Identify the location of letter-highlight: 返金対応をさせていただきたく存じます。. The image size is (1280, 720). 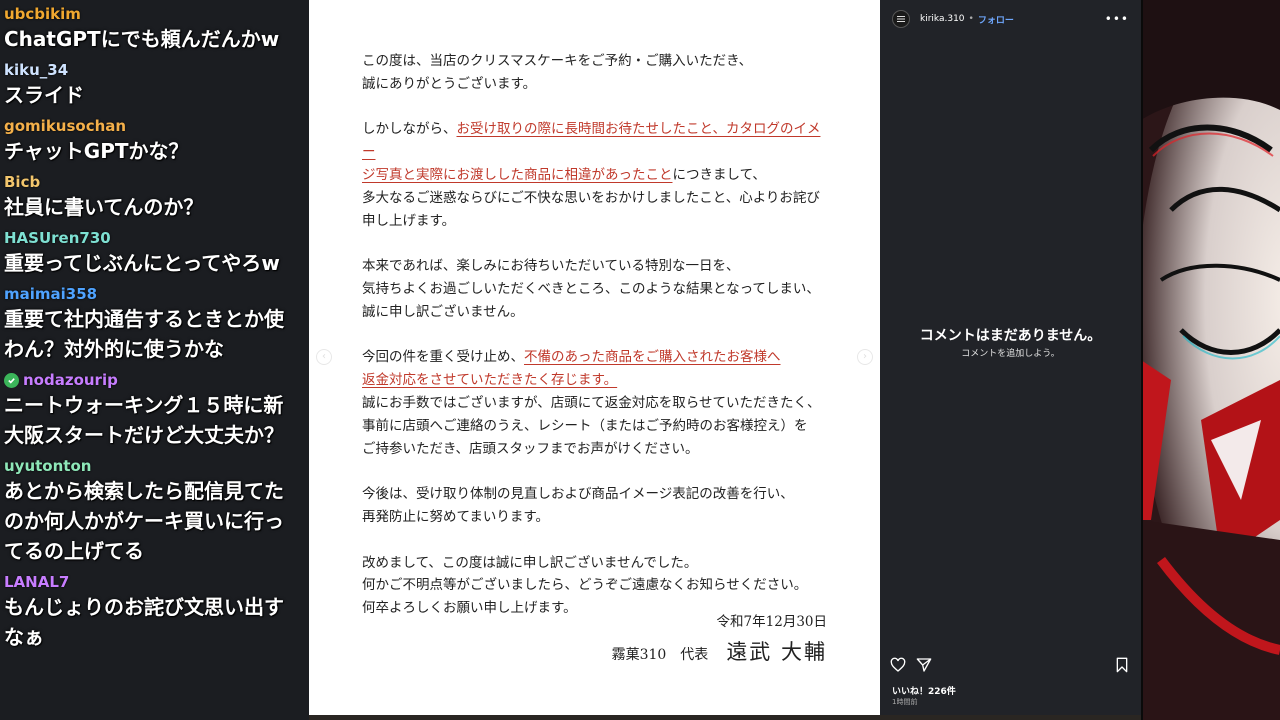
(490, 380).